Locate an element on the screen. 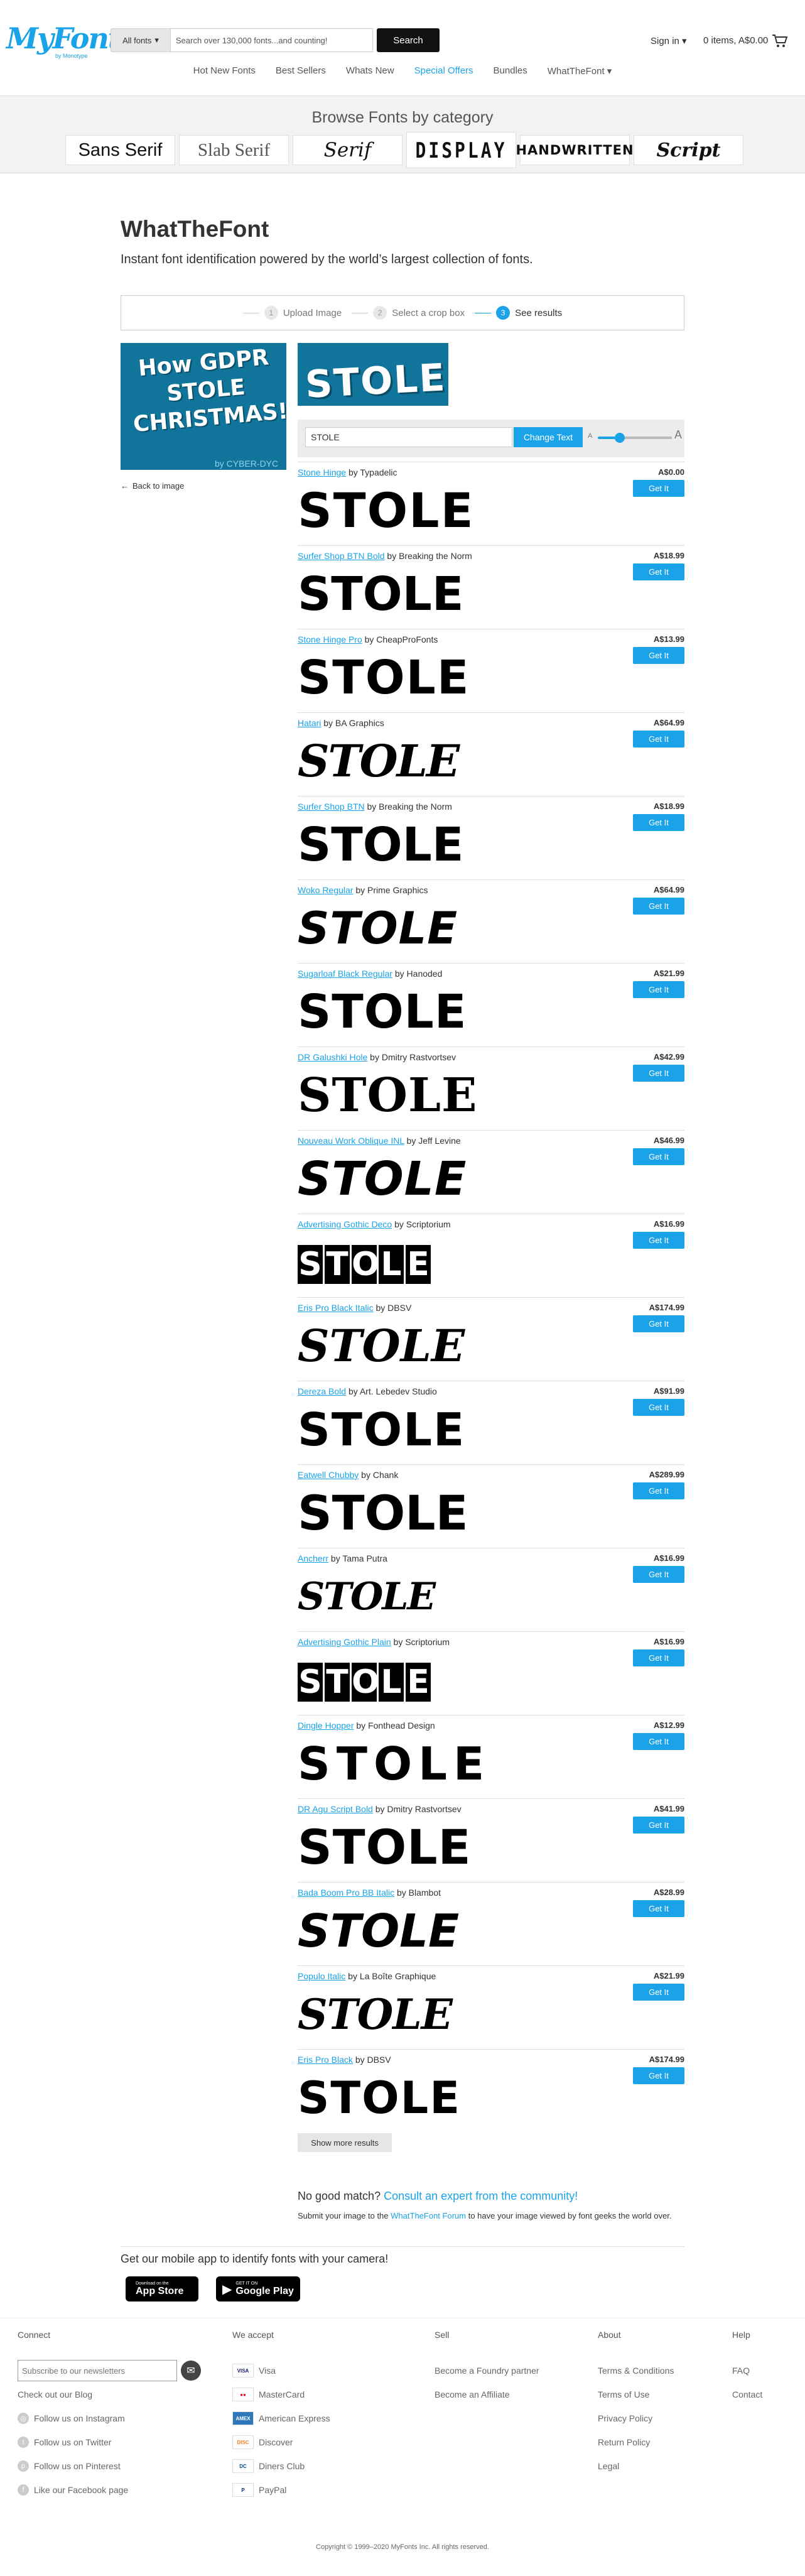 The height and width of the screenshot is (2576, 805). font-name-link: Eris Pro Black is located at coordinates (326, 2060).